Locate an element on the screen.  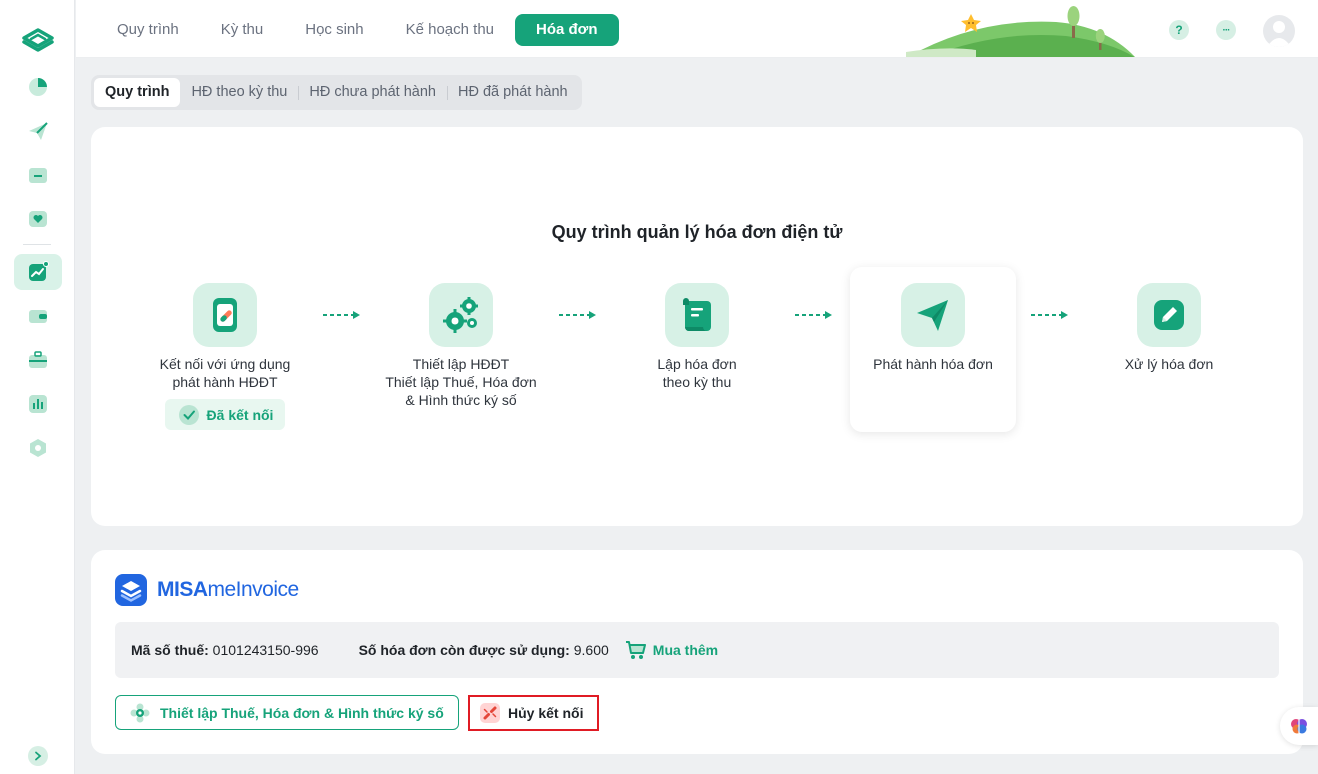
sidebar-item-send is located at coordinates (38, 131).